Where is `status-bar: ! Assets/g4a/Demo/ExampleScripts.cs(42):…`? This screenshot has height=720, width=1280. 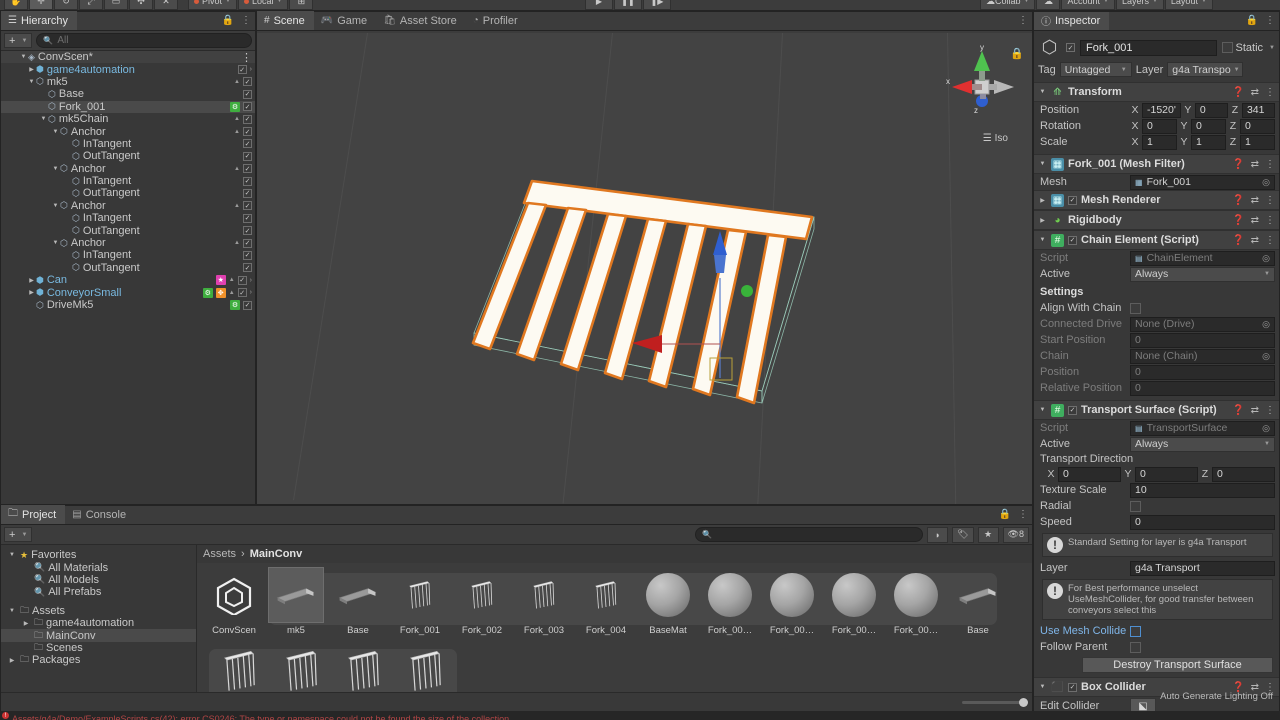 status-bar: ! Assets/g4a/Demo/ExampleScripts.cs(42):… is located at coordinates (640, 715).